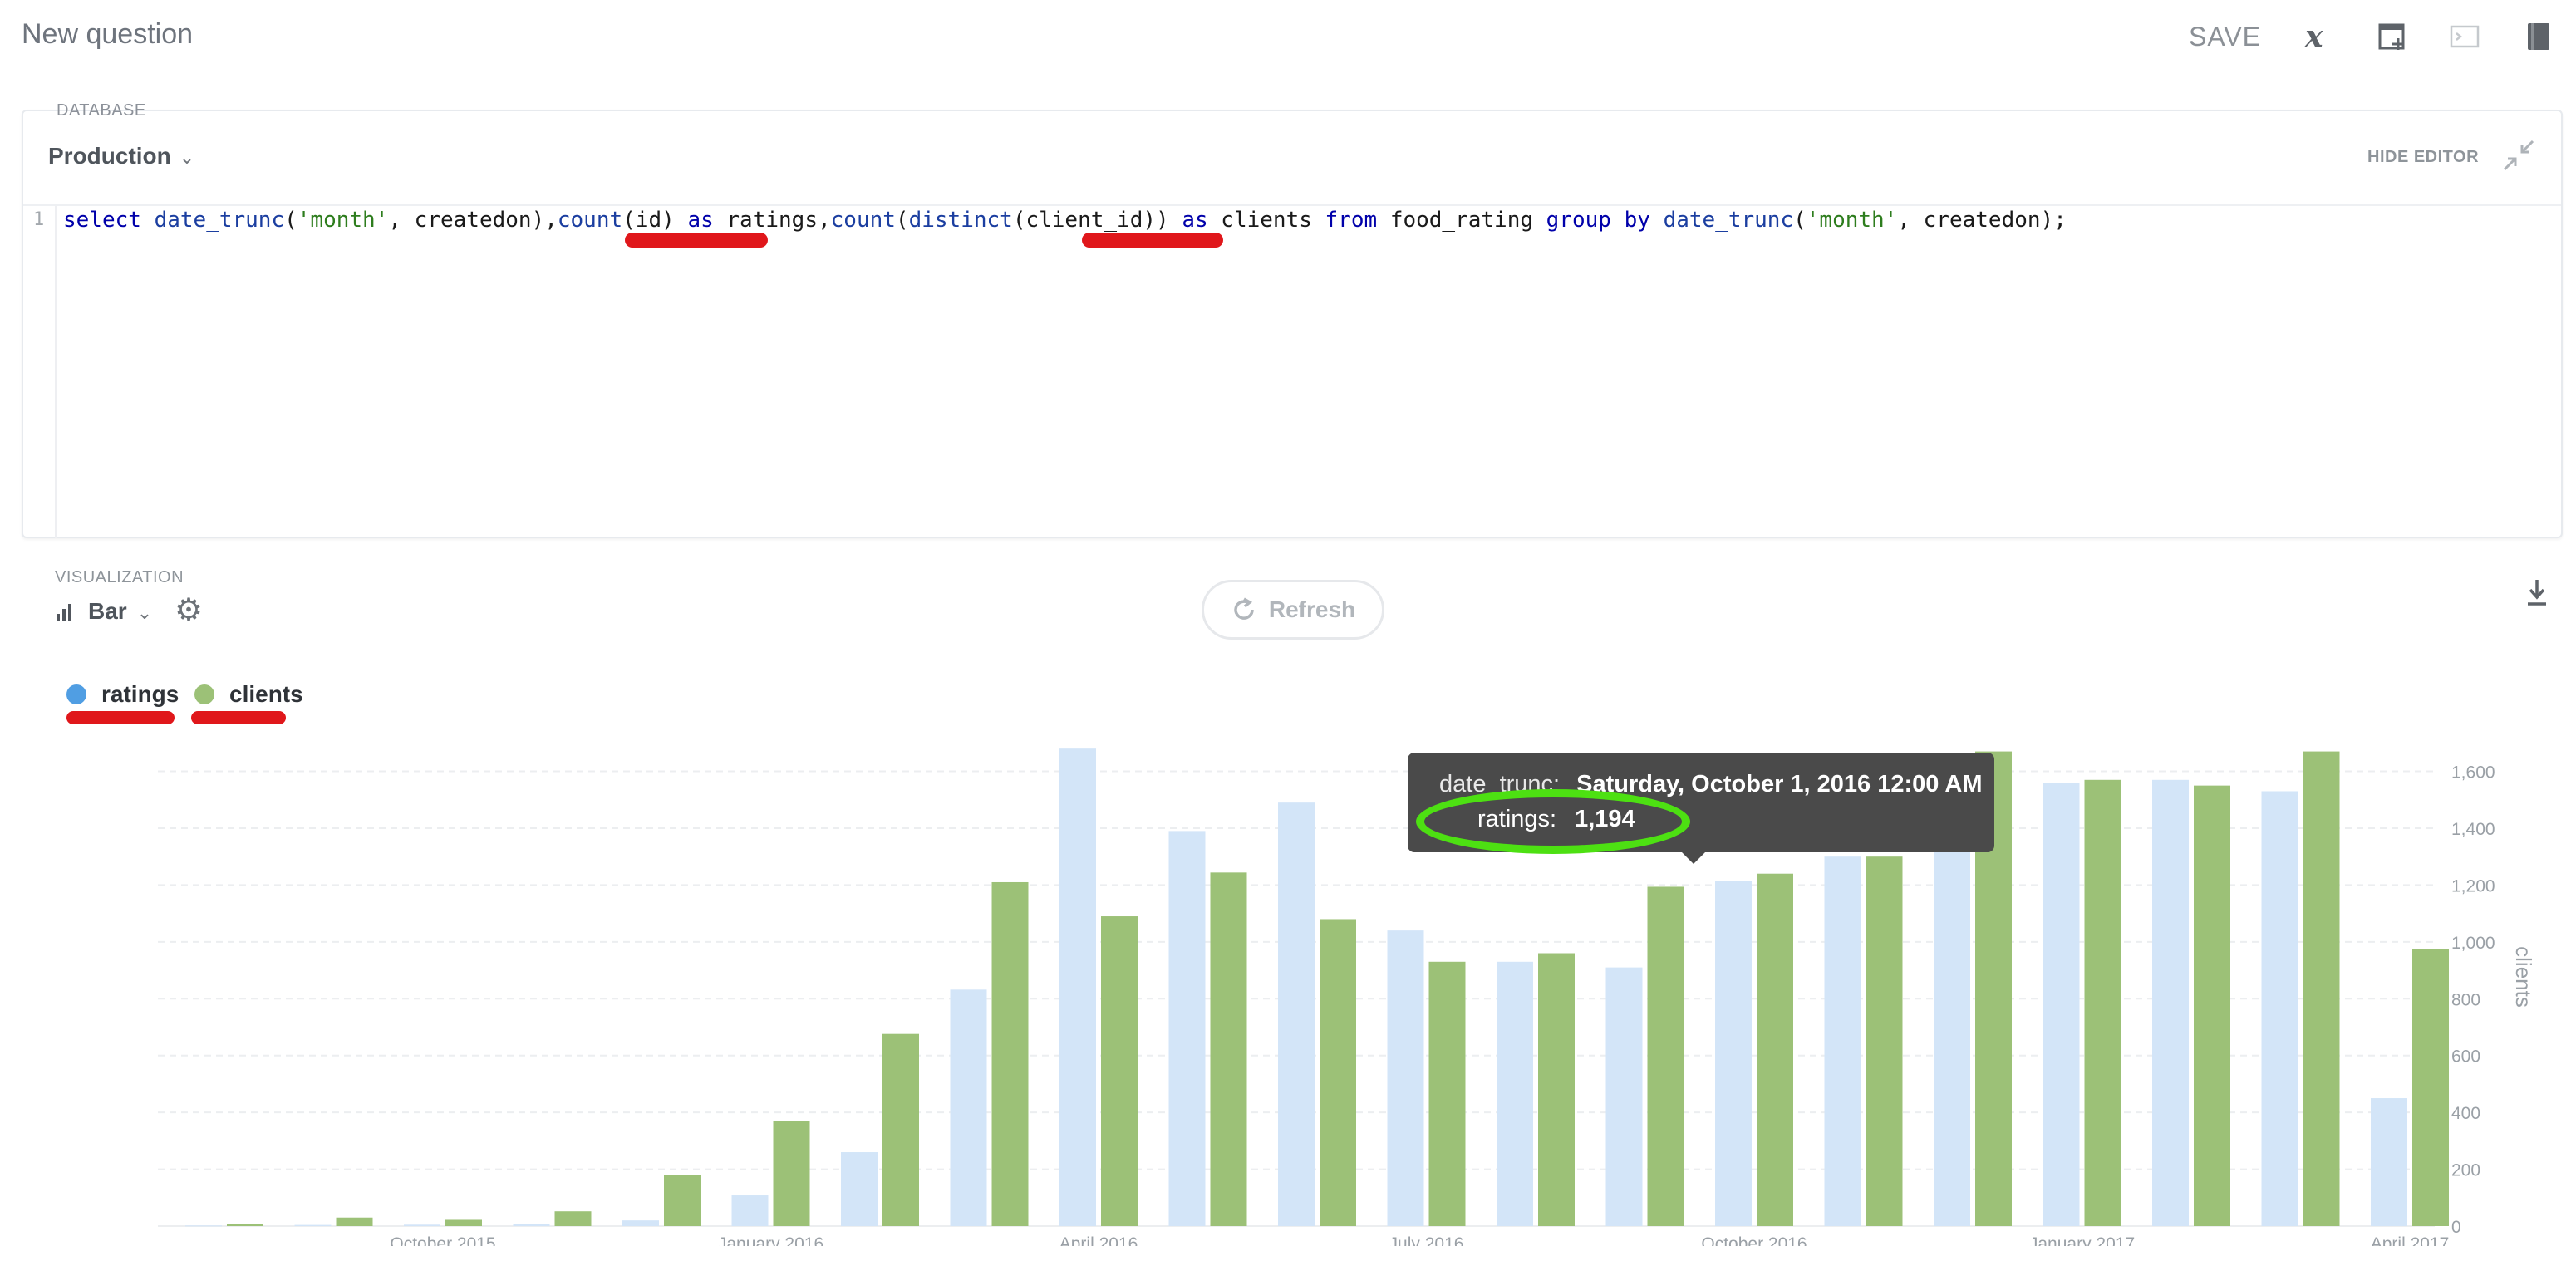  Describe the element at coordinates (1754, 1240) in the screenshot. I see `x-tick-label: October 2016` at that location.